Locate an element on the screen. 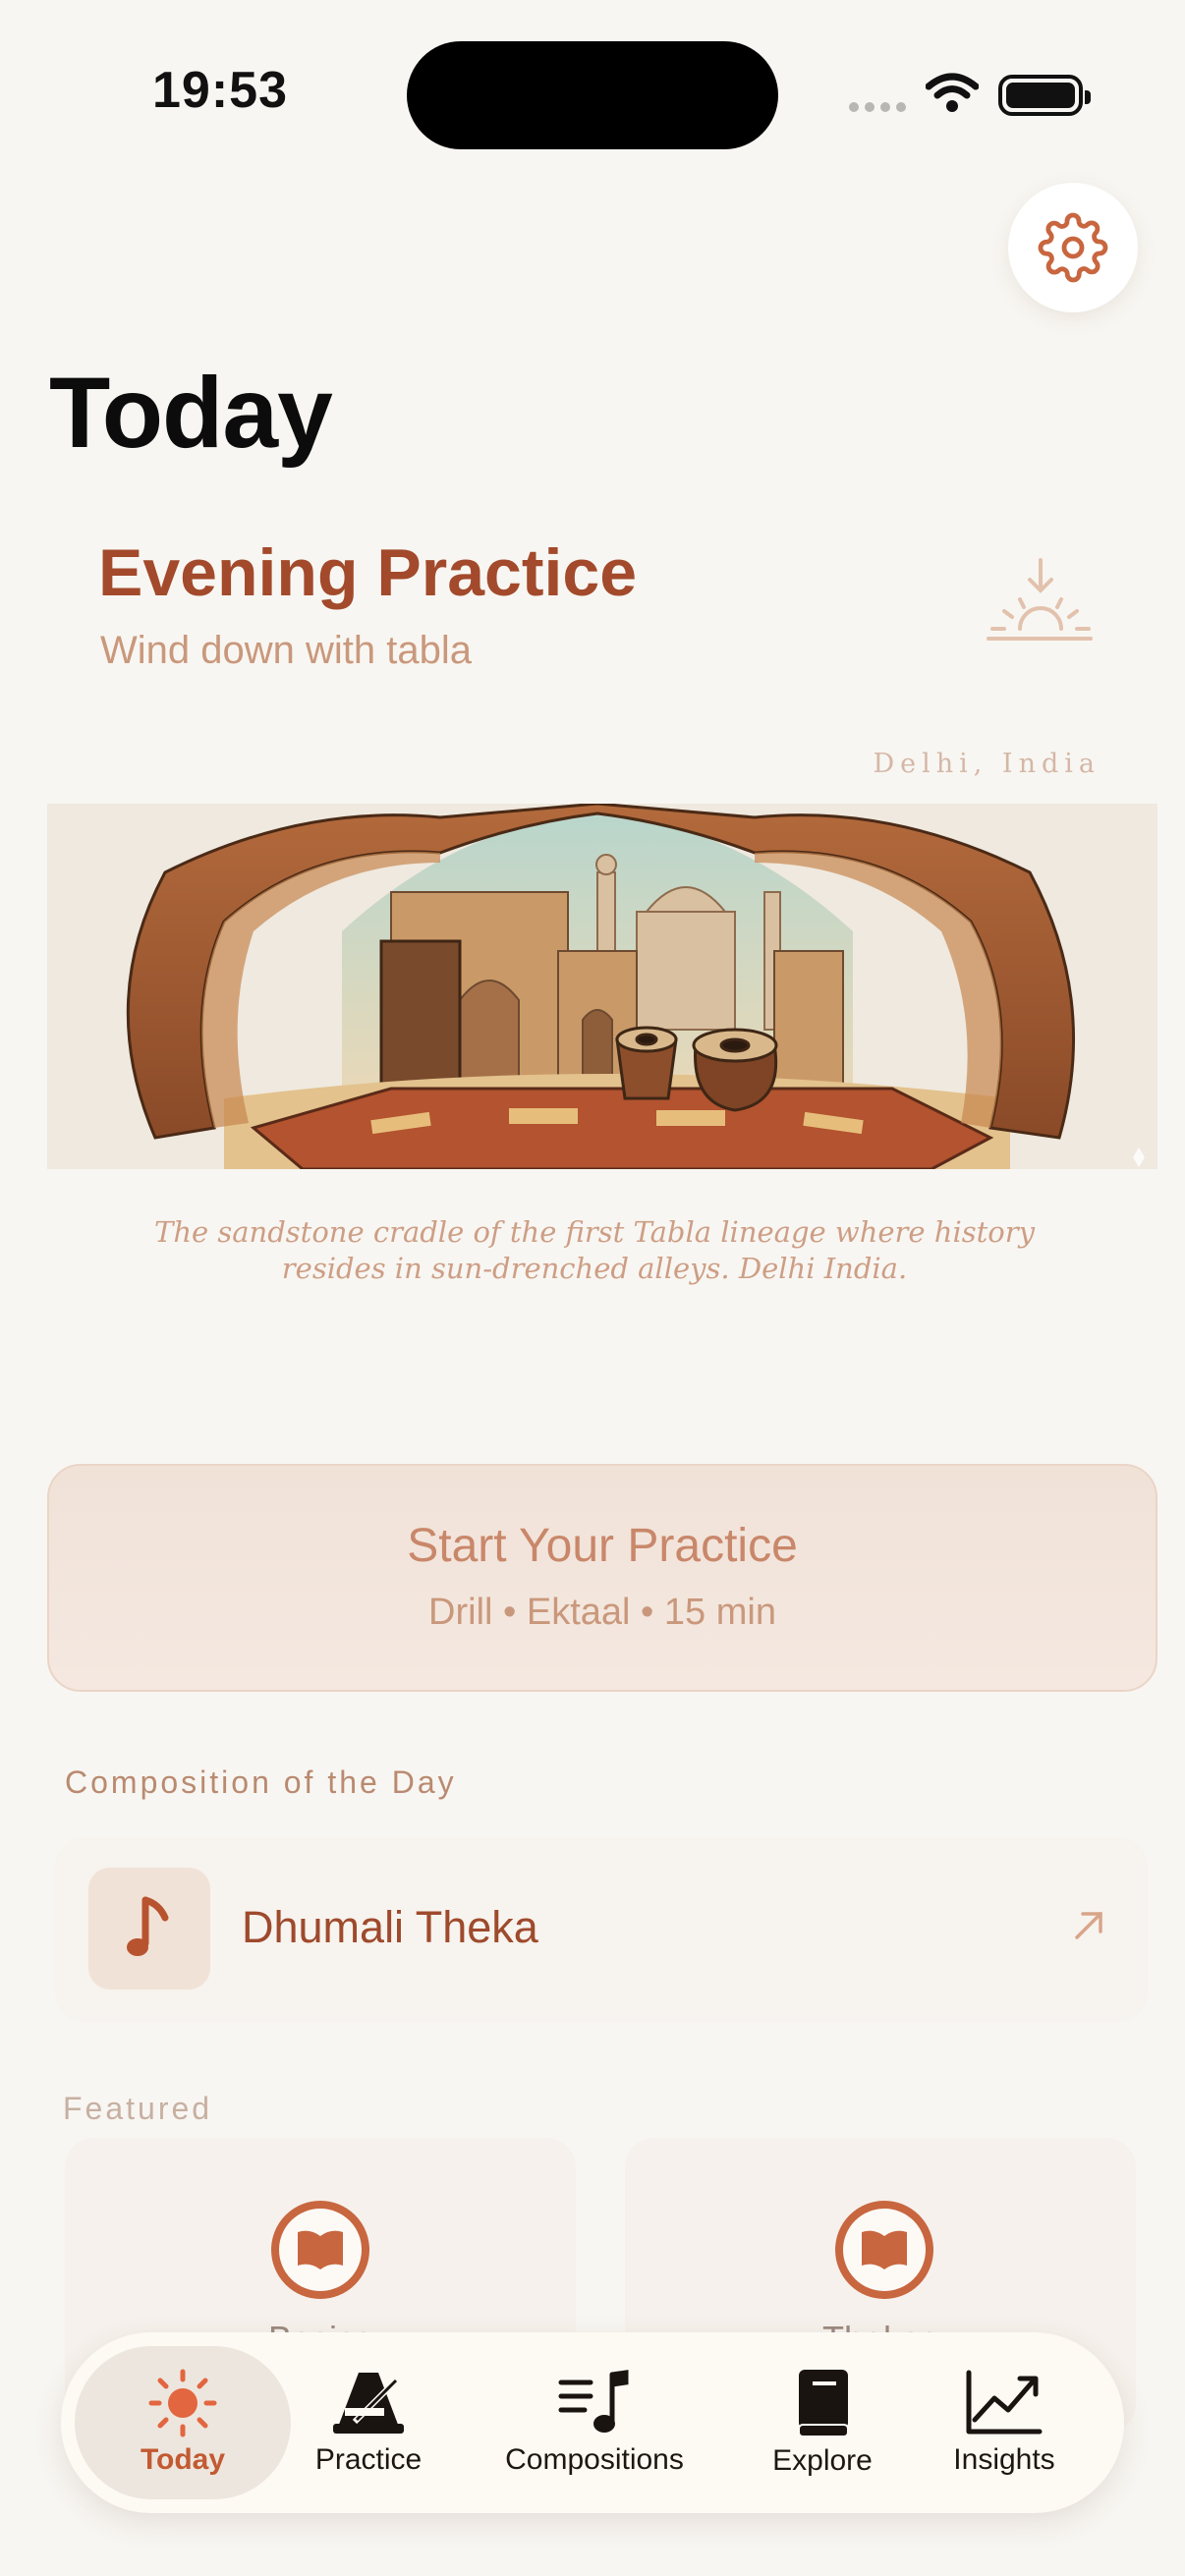 The image size is (1185, 2576). chart-icon is located at coordinates (1005, 2402).